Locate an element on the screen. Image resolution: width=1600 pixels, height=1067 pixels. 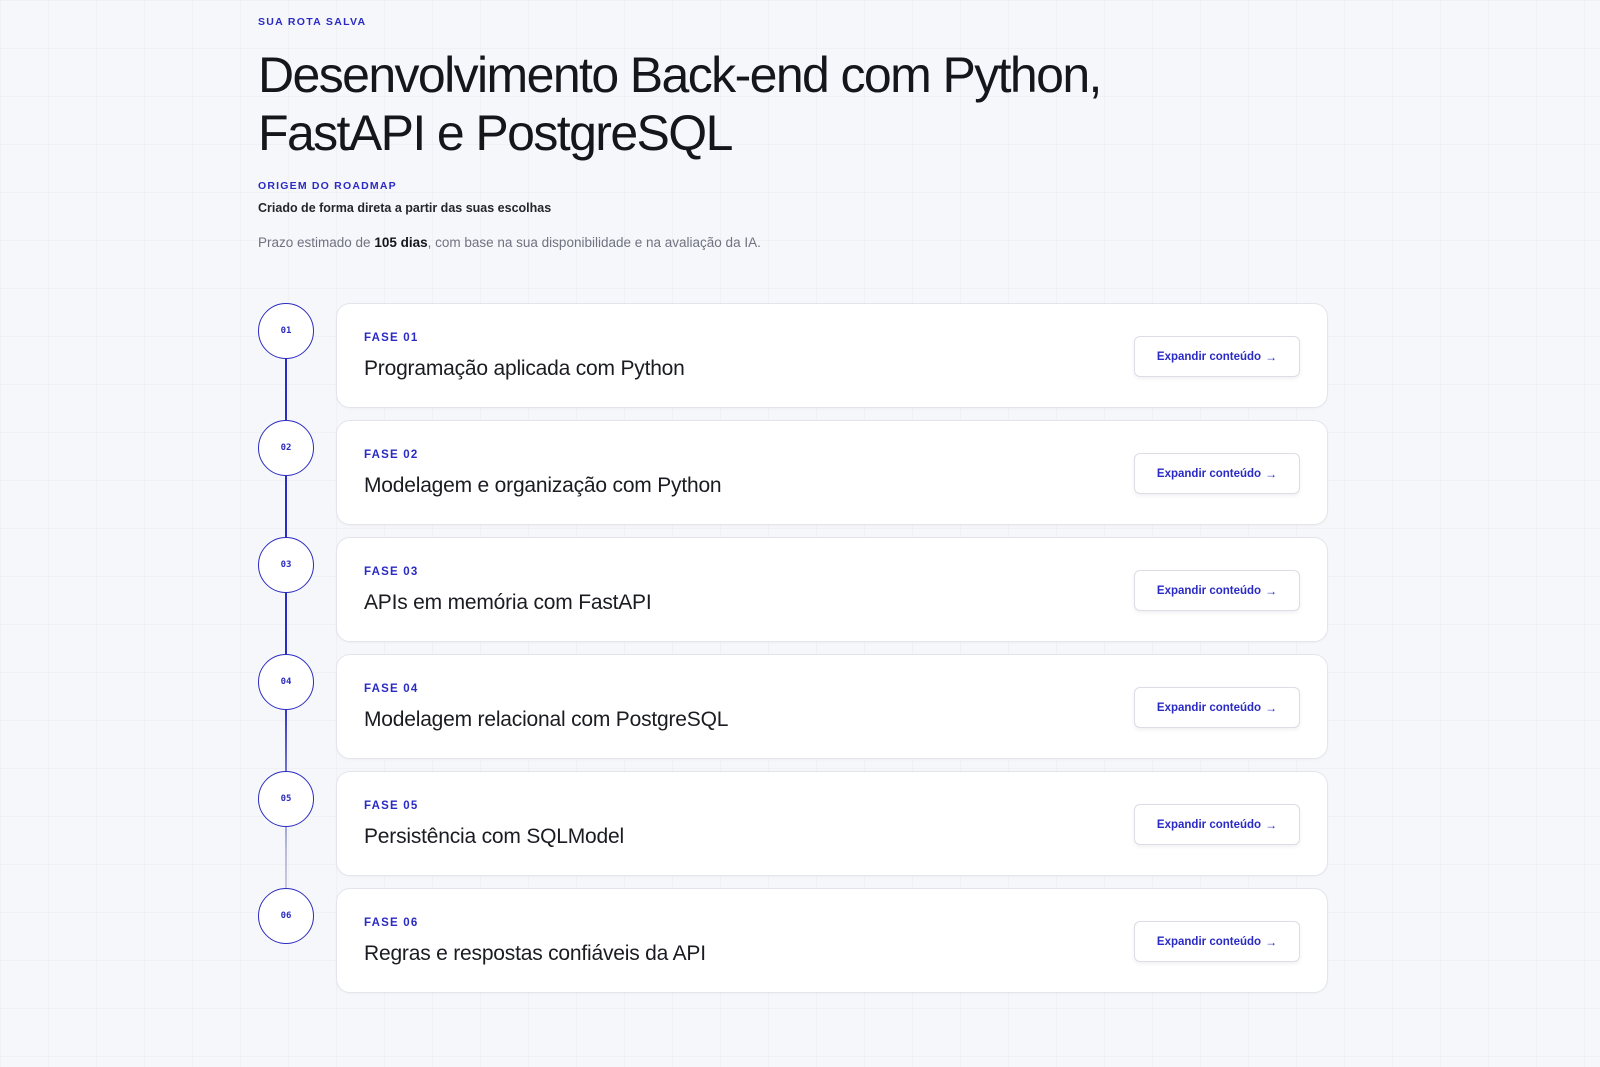
phase-label: FASE 01 is located at coordinates (391, 338).